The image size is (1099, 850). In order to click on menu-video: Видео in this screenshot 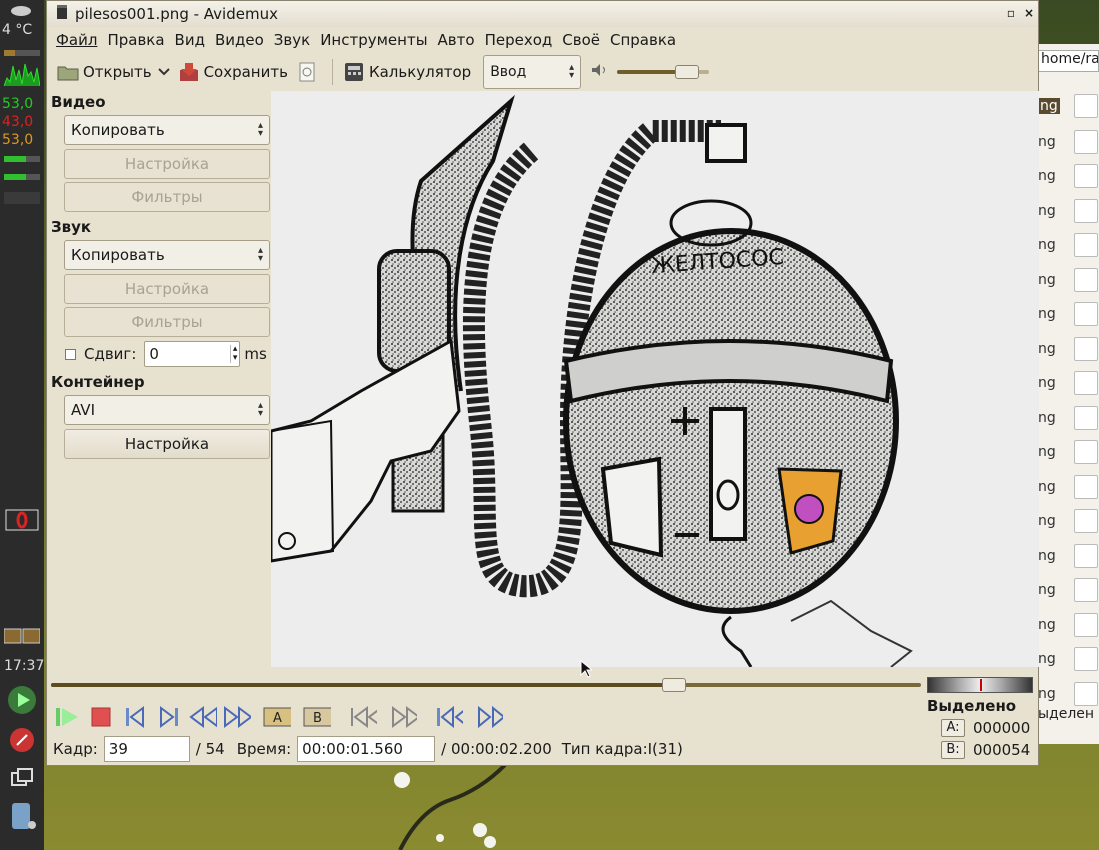, I will do `click(239, 40)`.